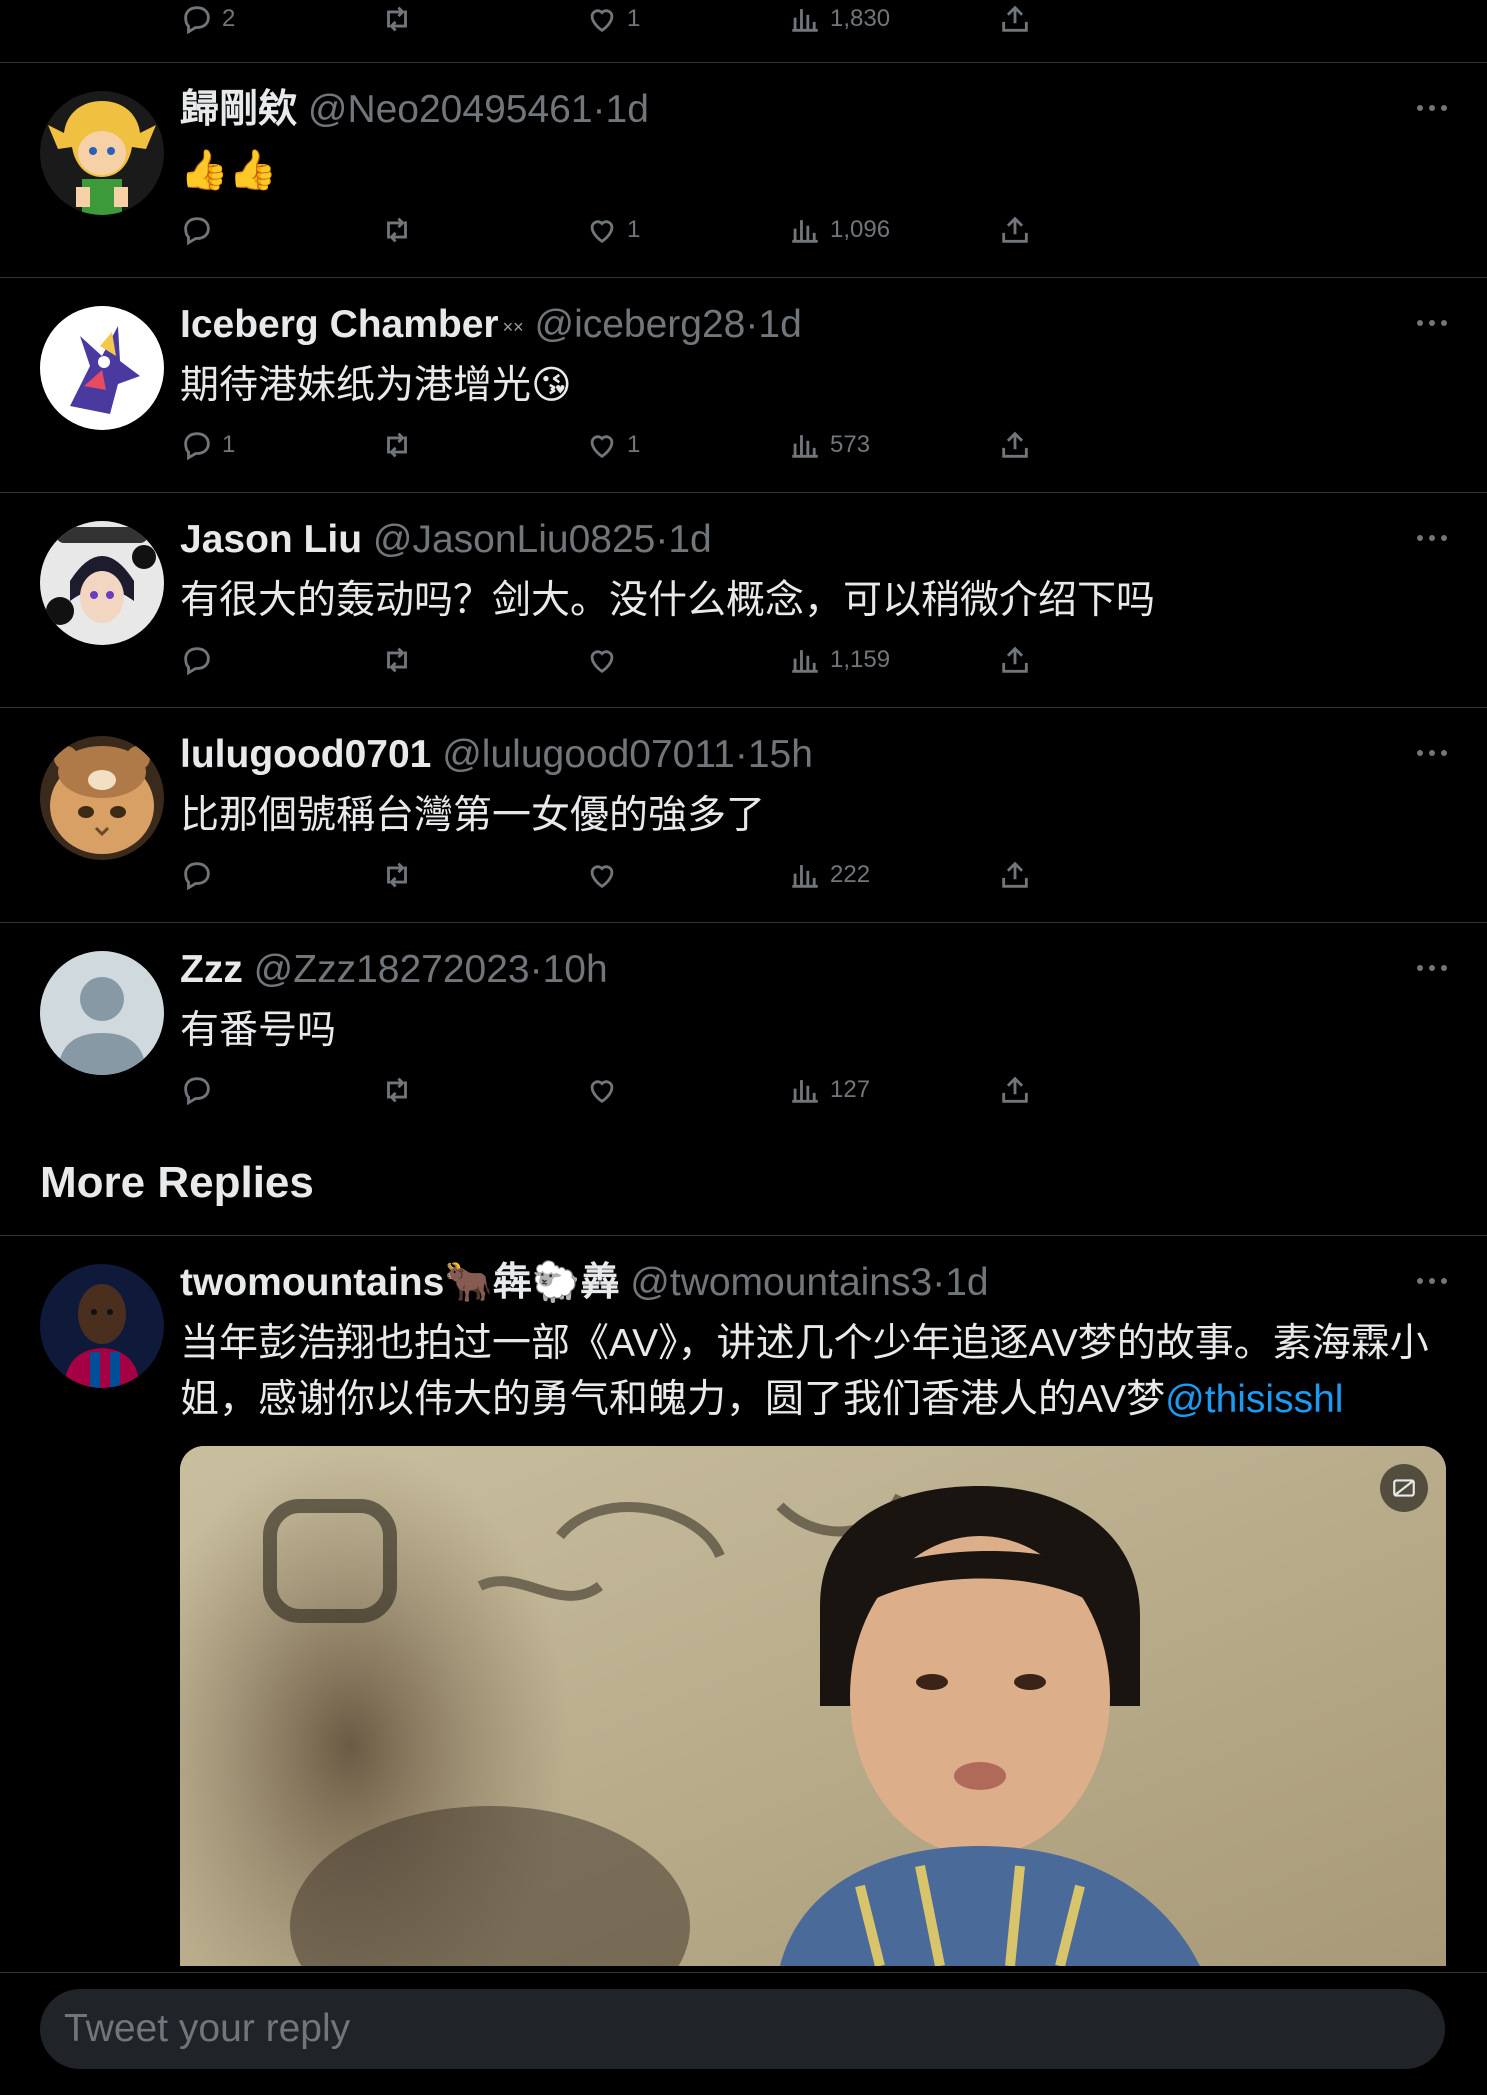 This screenshot has width=1487, height=2095. I want to click on views-button: 573, so click(829, 445).